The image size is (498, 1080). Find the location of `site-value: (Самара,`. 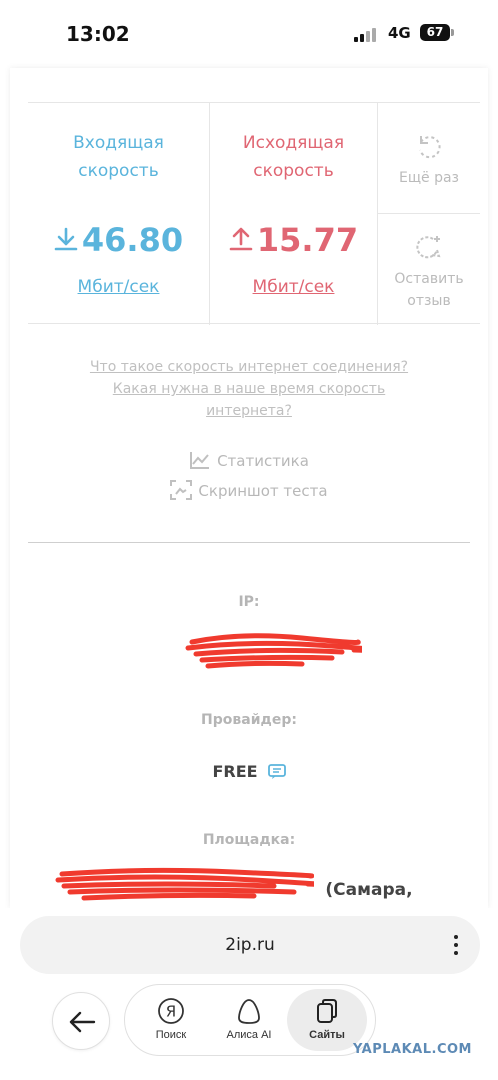

site-value: (Самара, is located at coordinates (369, 890).